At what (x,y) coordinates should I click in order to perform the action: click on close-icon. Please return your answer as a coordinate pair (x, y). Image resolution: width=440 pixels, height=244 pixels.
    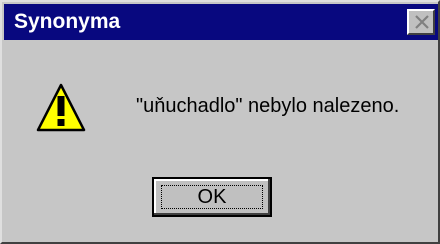
    Looking at the image, I should click on (422, 22).